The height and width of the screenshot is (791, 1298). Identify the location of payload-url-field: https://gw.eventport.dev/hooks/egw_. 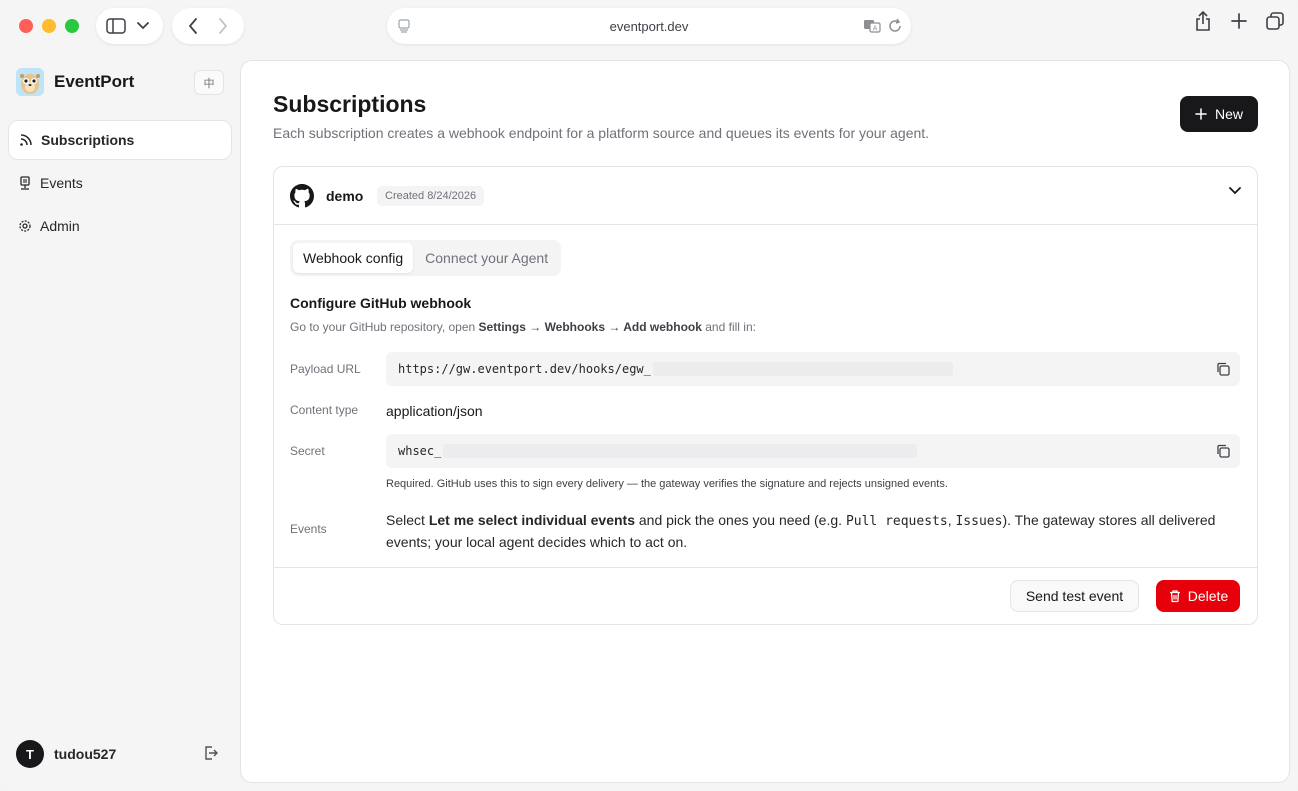
(813, 369).